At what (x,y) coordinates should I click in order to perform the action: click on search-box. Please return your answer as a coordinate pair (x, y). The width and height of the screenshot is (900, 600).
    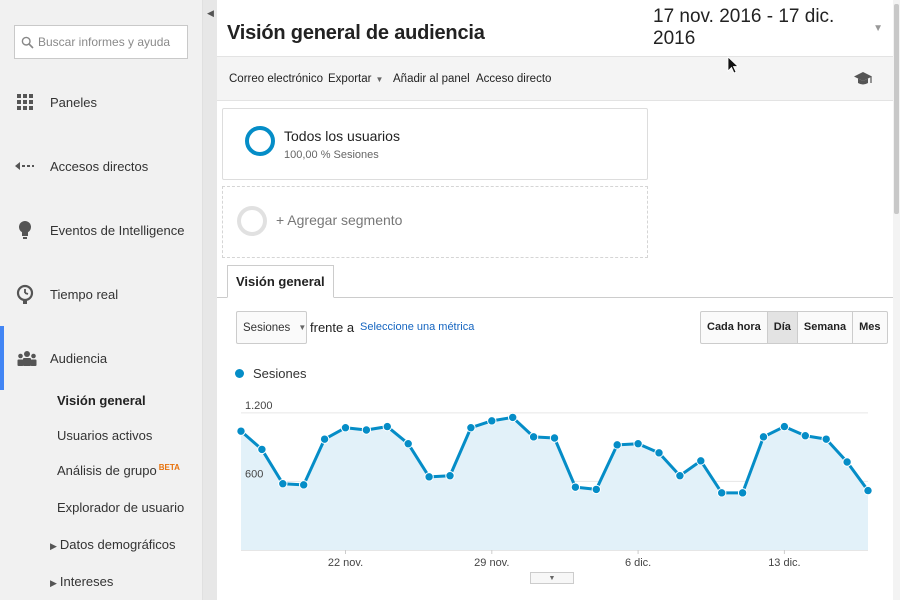
    Looking at the image, I should click on (101, 42).